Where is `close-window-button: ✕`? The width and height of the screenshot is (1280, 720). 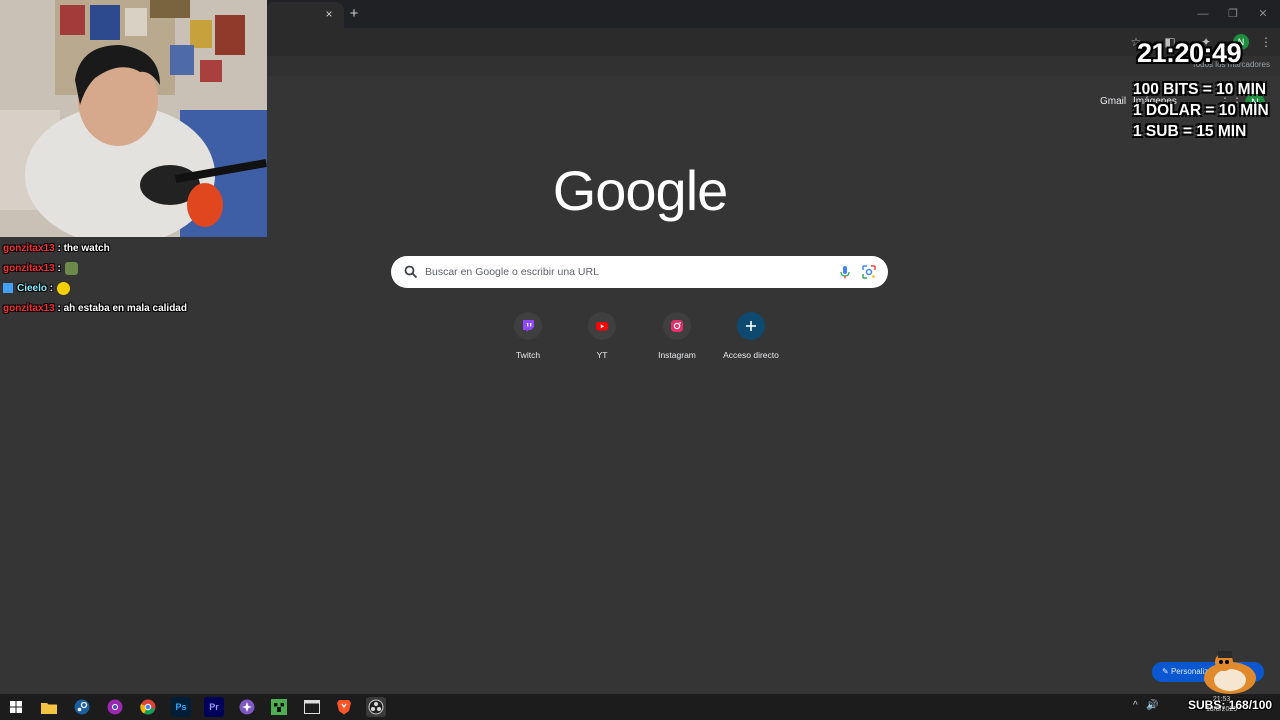 close-window-button: ✕ is located at coordinates (1263, 14).